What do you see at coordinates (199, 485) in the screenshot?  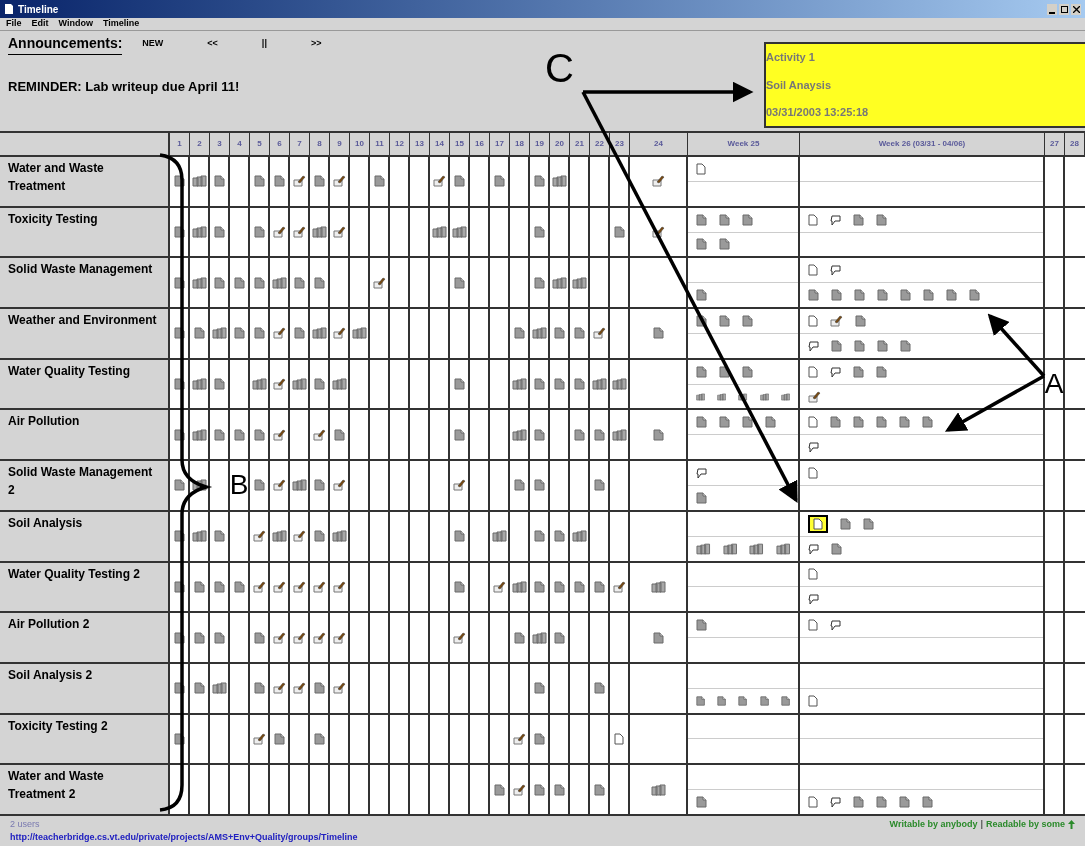 I see `documents-icon` at bounding box center [199, 485].